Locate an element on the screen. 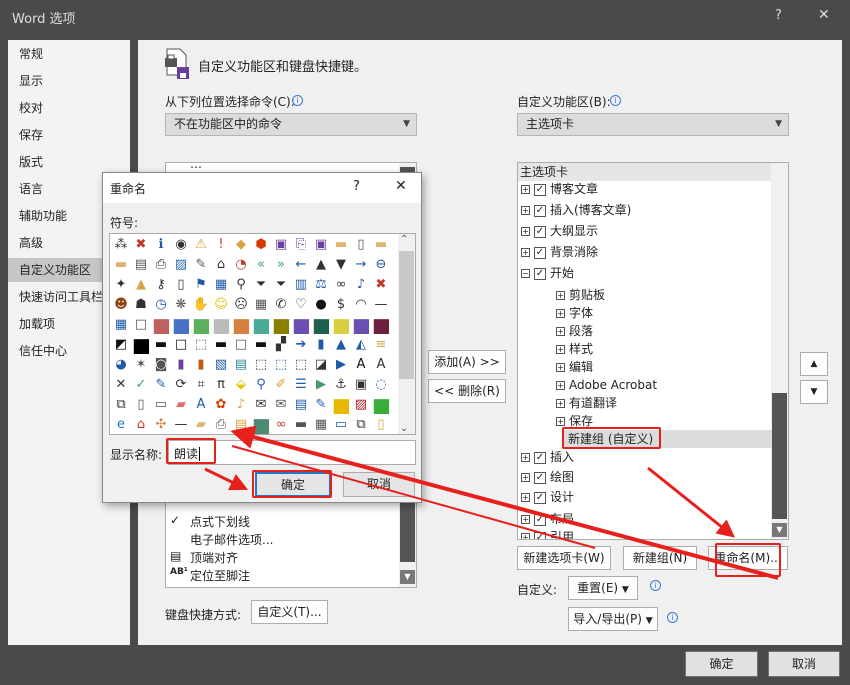 This screenshot has width=850, height=685. collapse-icon: − is located at coordinates (525, 273).